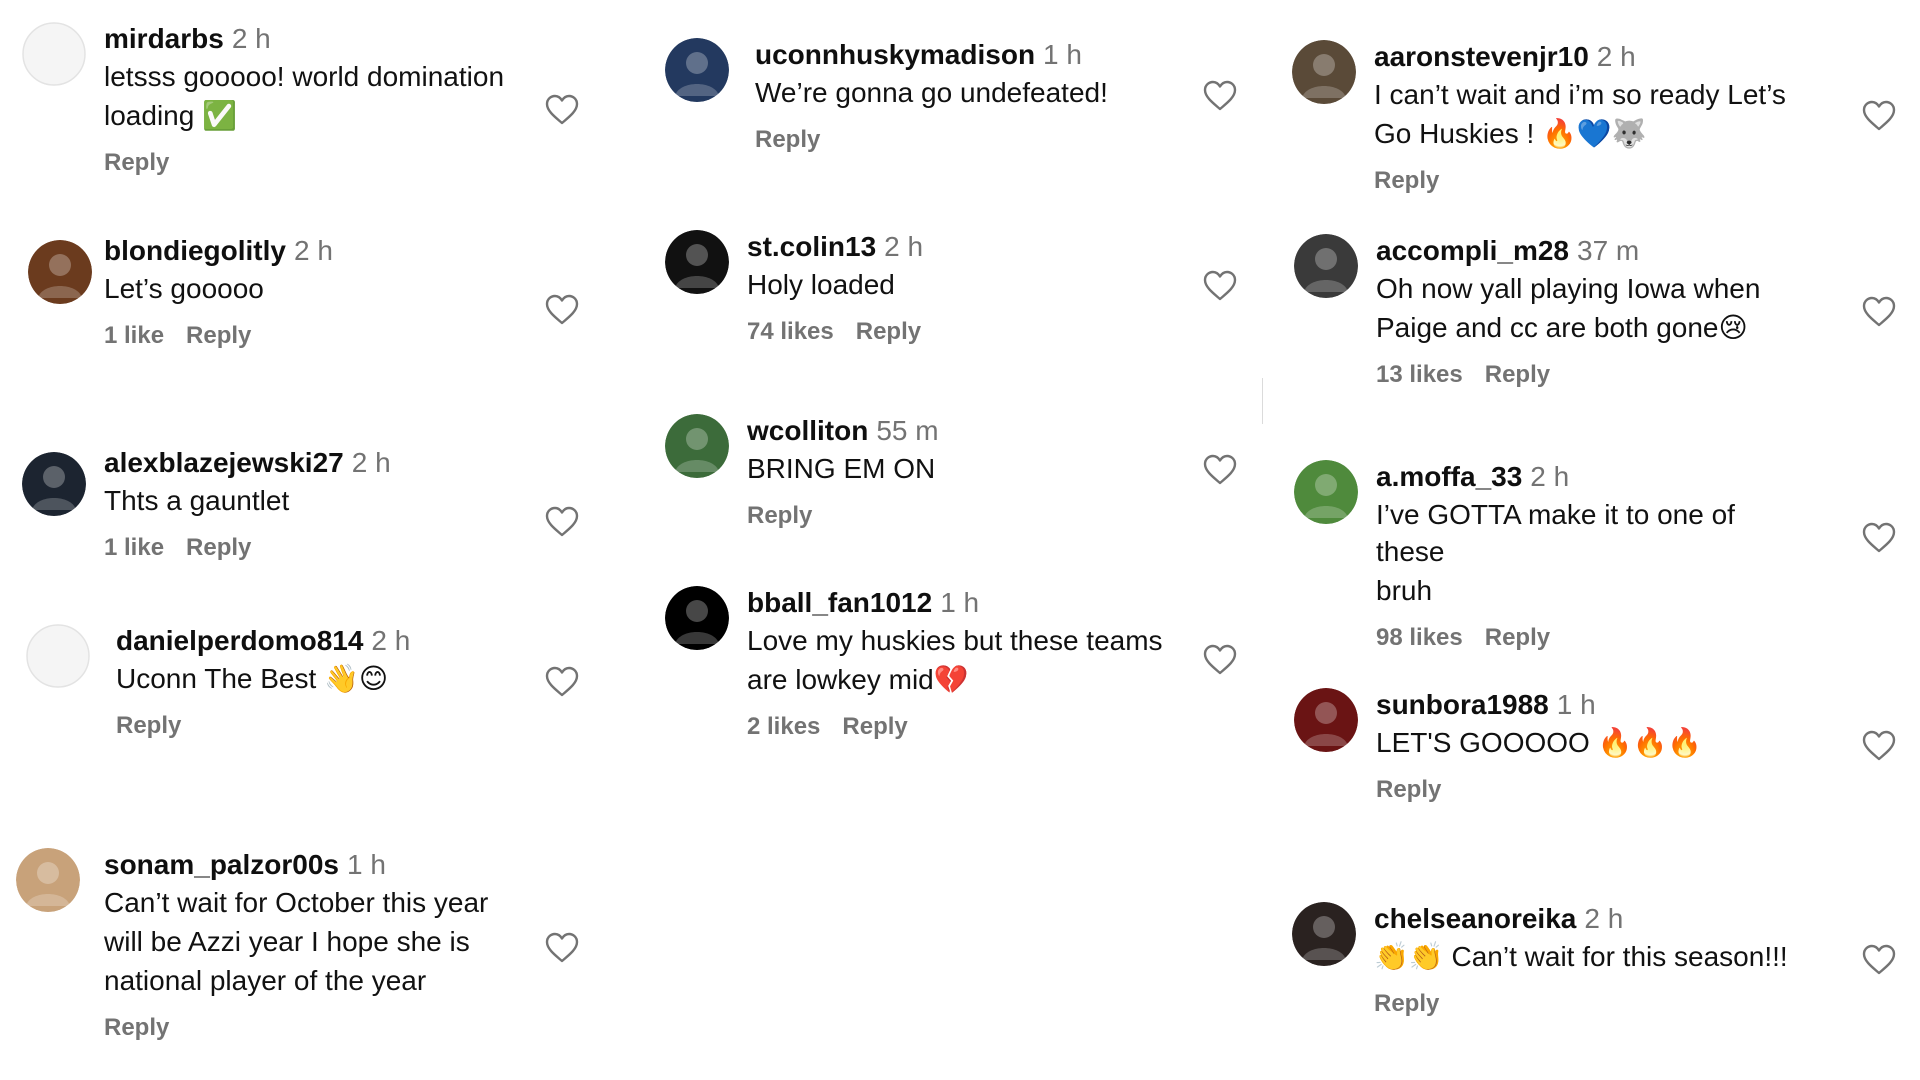  Describe the element at coordinates (962, 247) in the screenshot. I see `comment-header: st.colin13 2 h` at that location.